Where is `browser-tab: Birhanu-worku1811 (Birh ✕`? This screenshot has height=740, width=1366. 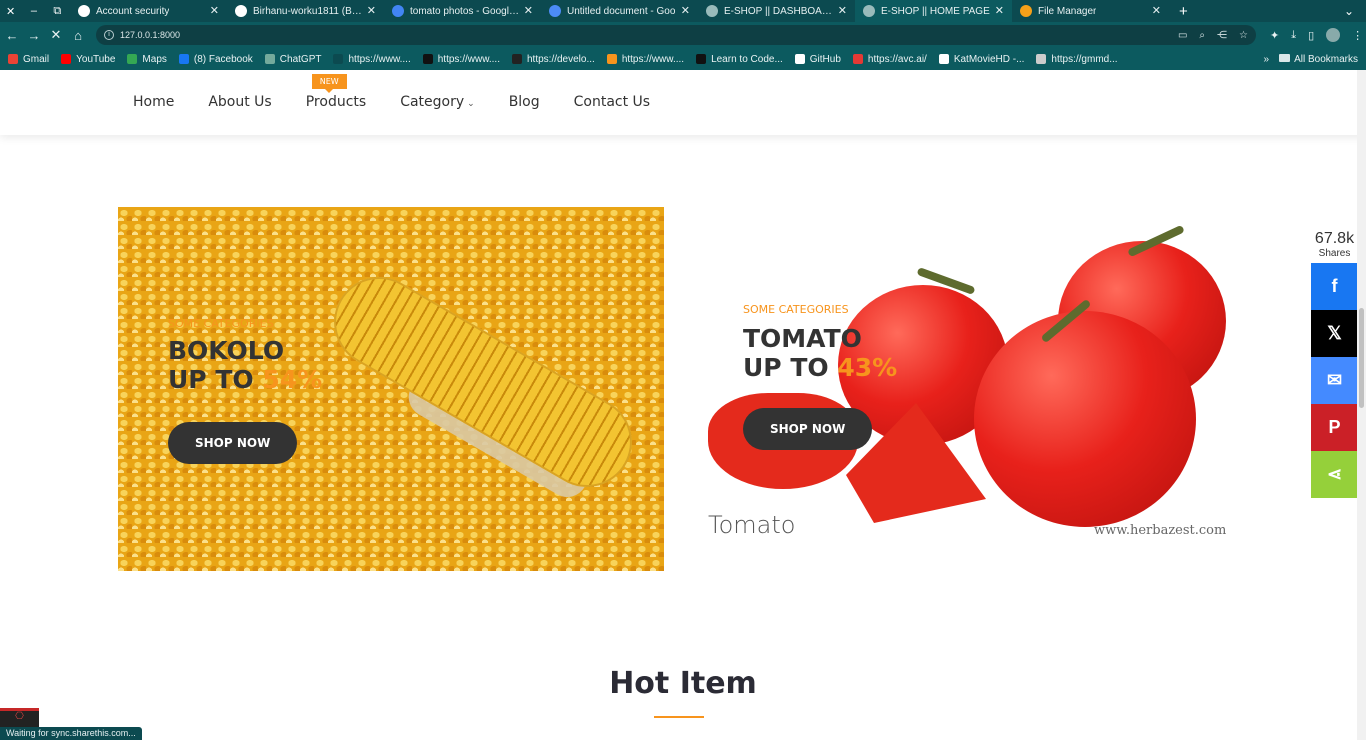
browser-tab: Birhanu-worku1811 (Birh ✕ is located at coordinates (305, 11).